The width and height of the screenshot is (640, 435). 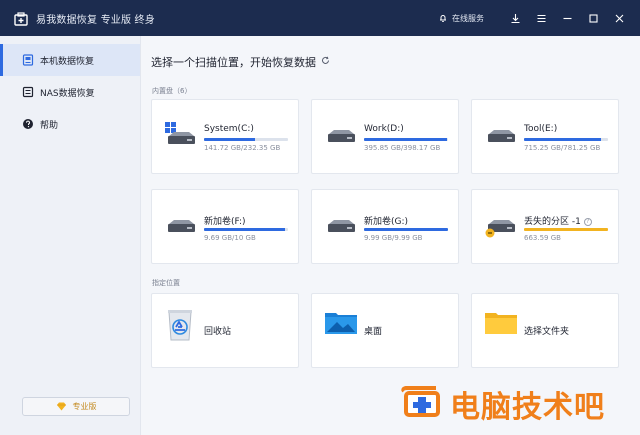 I want to click on drive-name-row: 丢失的分区 -1?, so click(x=558, y=220).